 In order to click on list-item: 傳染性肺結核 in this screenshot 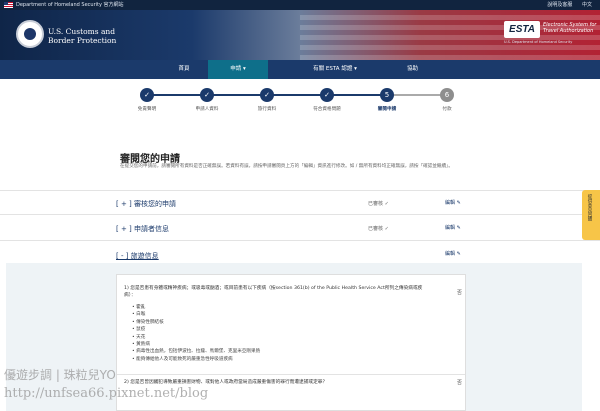, I will do `click(196, 322)`.